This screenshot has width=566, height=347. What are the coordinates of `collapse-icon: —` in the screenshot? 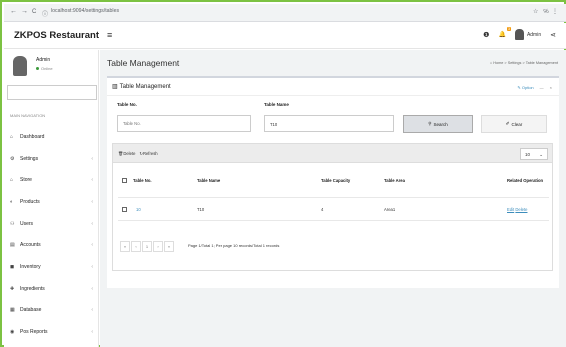 It's located at (542, 87).